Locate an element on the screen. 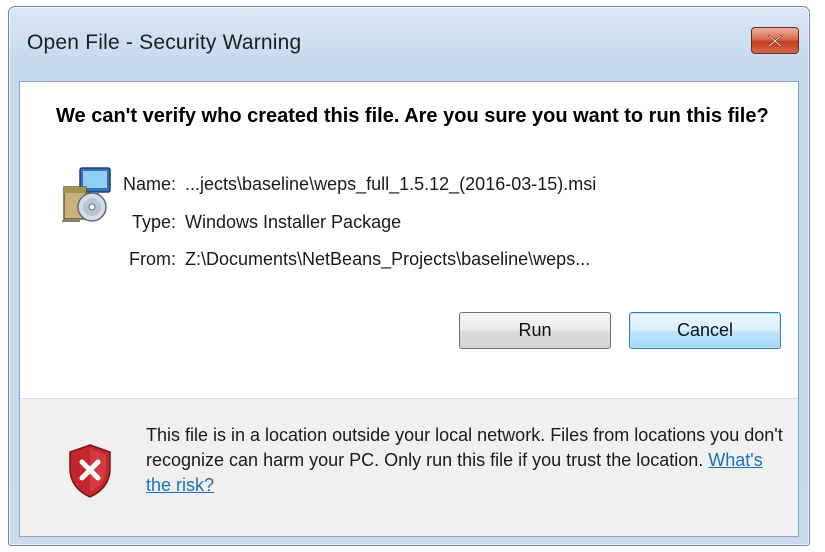 Image resolution: width=825 pixels, height=552 pixels. cancel-button: Cancel is located at coordinates (705, 330).